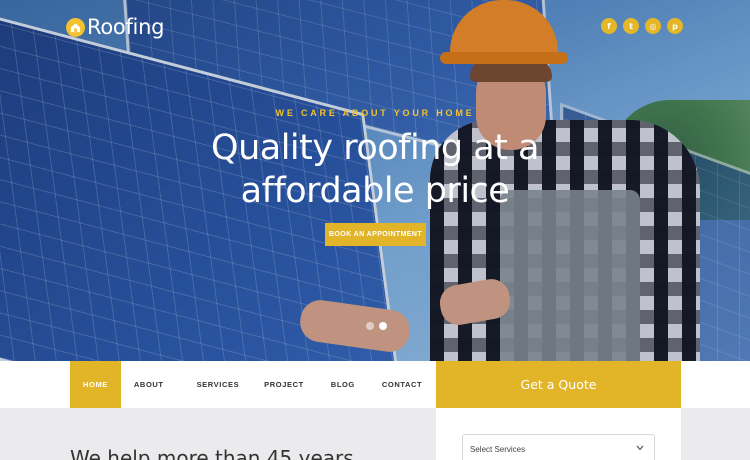  Describe the element at coordinates (388, 384) in the screenshot. I see `nav-item-contact: CONTACT` at that location.